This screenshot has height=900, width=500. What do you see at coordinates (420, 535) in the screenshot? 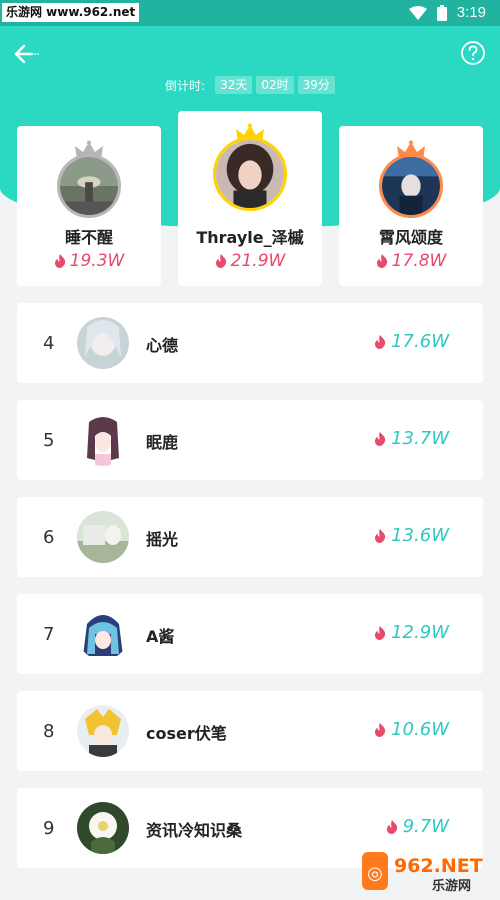
I see `score-value: 13.6W` at bounding box center [420, 535].